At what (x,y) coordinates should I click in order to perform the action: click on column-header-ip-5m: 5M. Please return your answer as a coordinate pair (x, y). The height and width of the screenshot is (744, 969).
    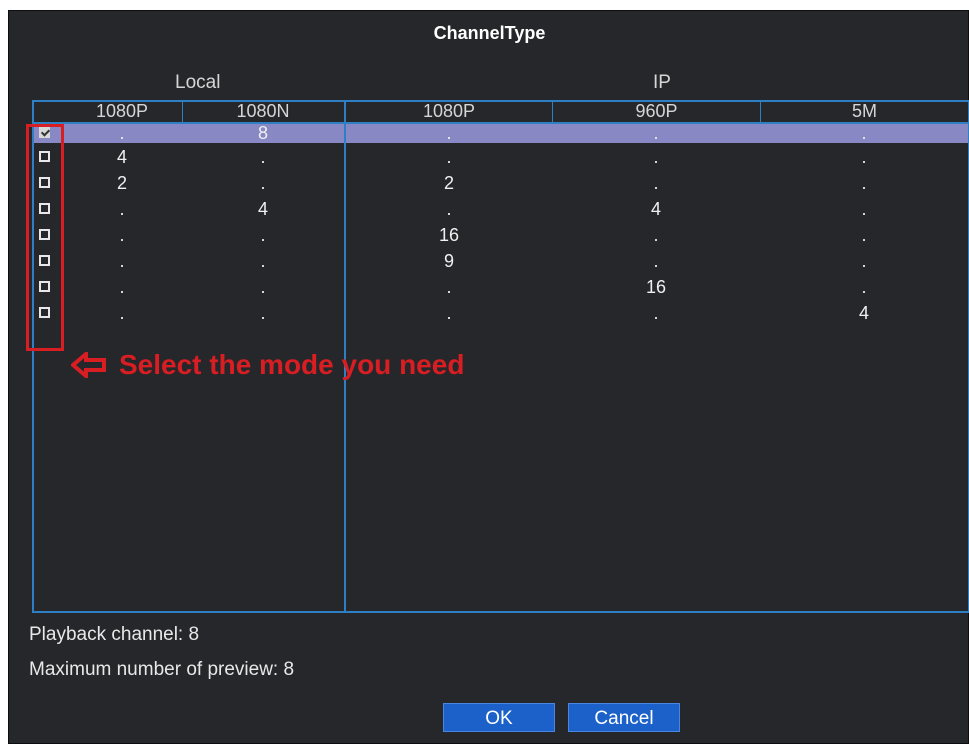
    Looking at the image, I should click on (864, 111).